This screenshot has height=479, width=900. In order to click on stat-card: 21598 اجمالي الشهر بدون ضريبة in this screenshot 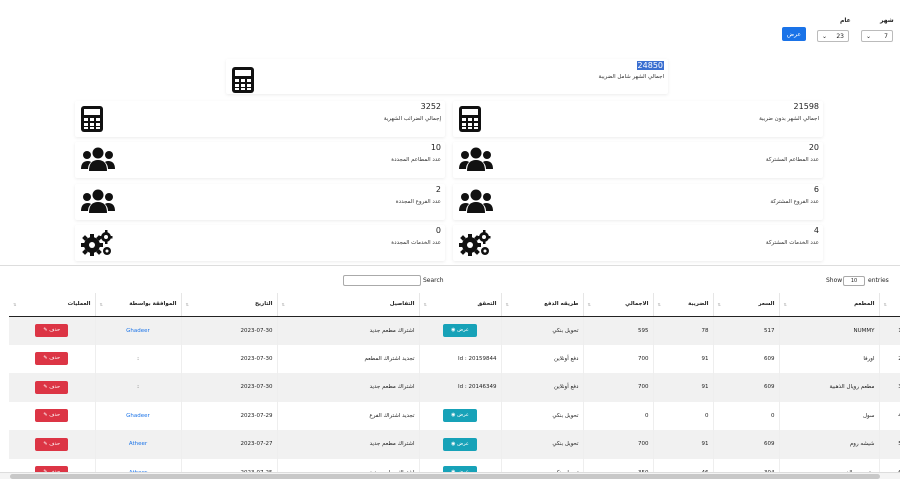, I will do `click(638, 119)`.